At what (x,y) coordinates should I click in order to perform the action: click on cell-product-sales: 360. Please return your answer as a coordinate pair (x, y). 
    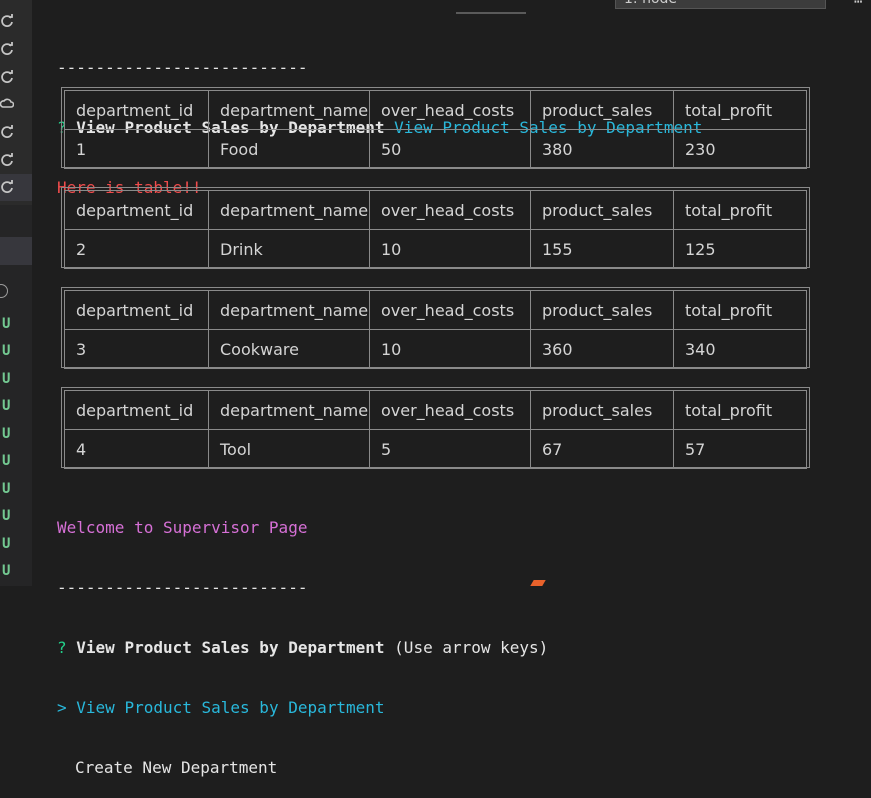
    Looking at the image, I should click on (602, 349).